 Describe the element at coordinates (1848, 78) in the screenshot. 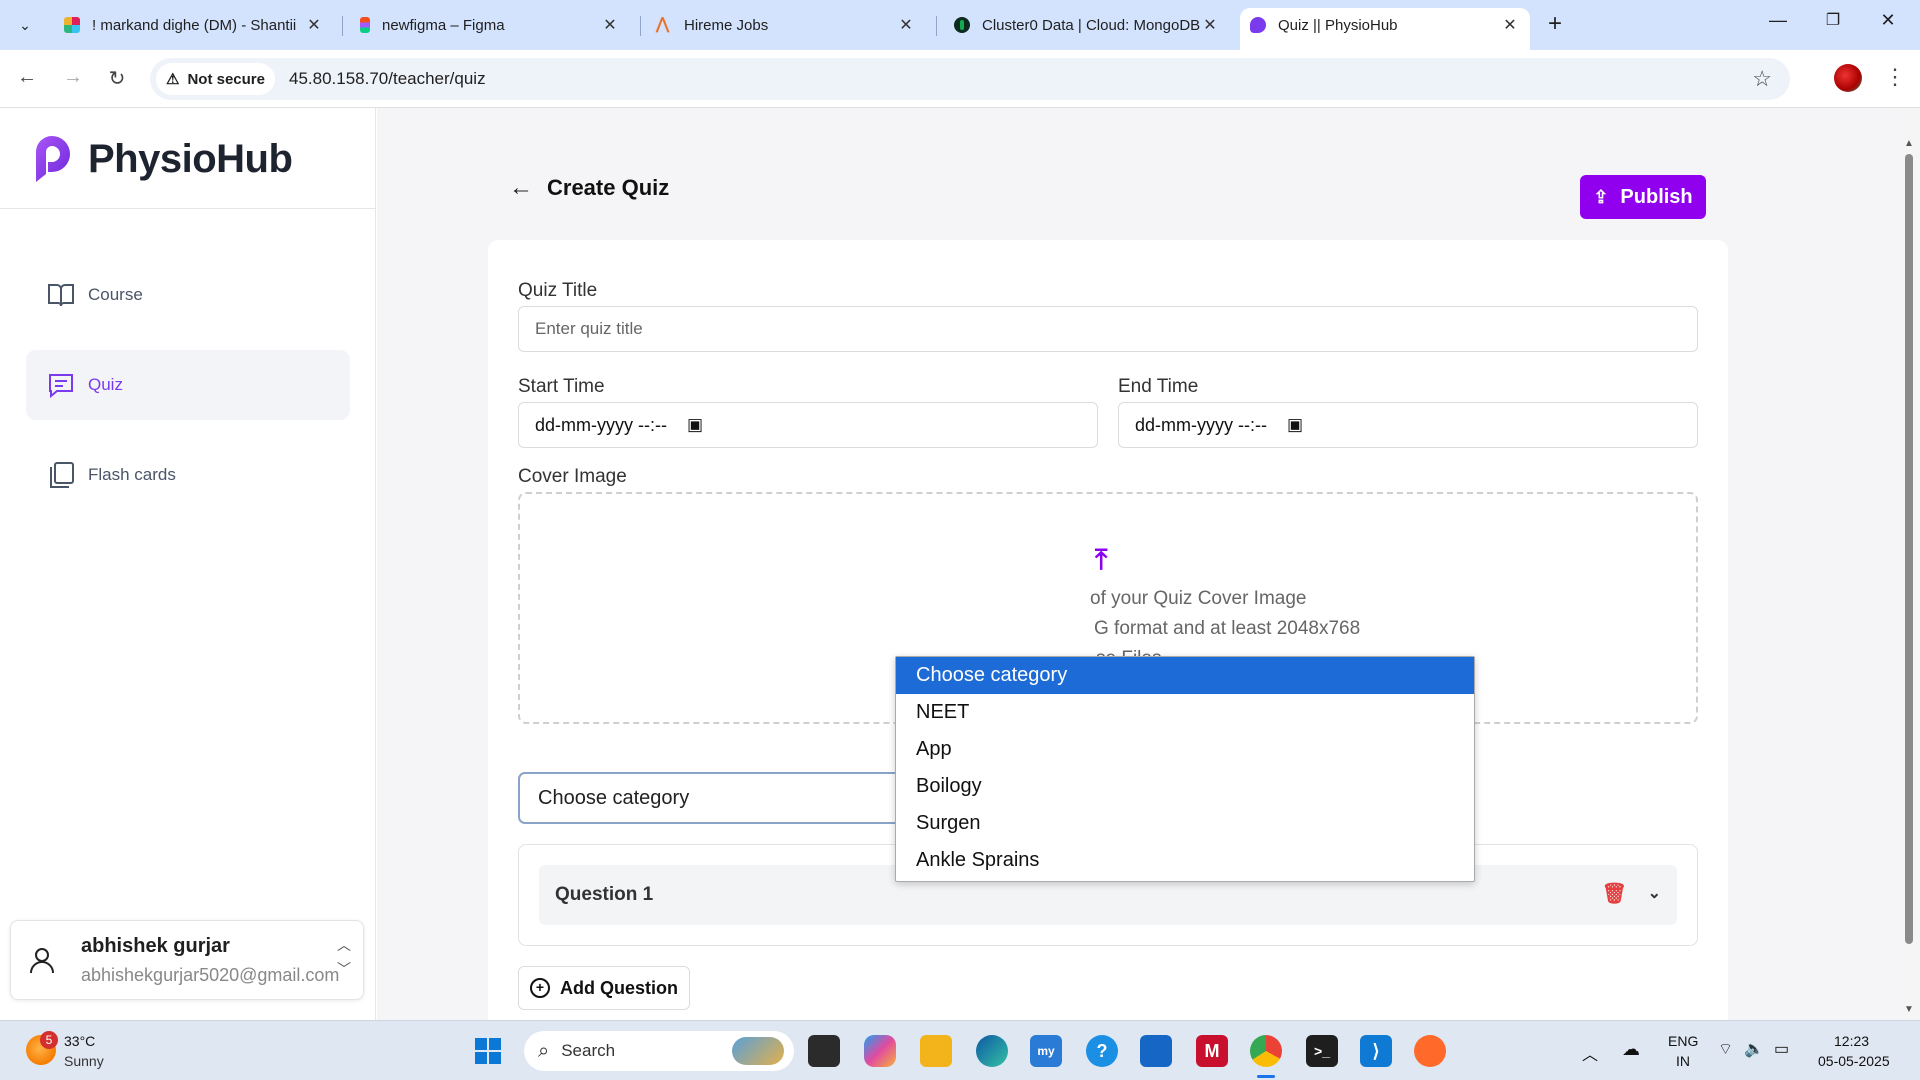

I see `profile-avatar` at that location.